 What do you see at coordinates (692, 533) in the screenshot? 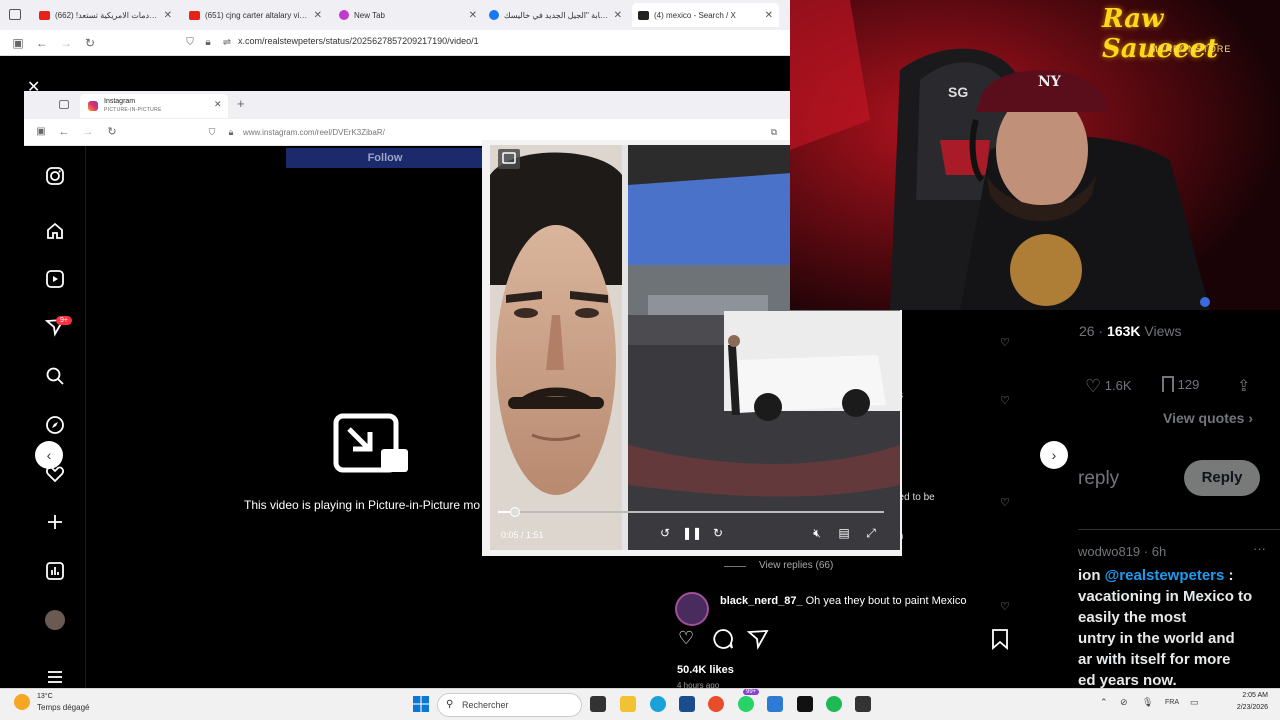
I see `pause-icon: ❚❚` at bounding box center [692, 533].